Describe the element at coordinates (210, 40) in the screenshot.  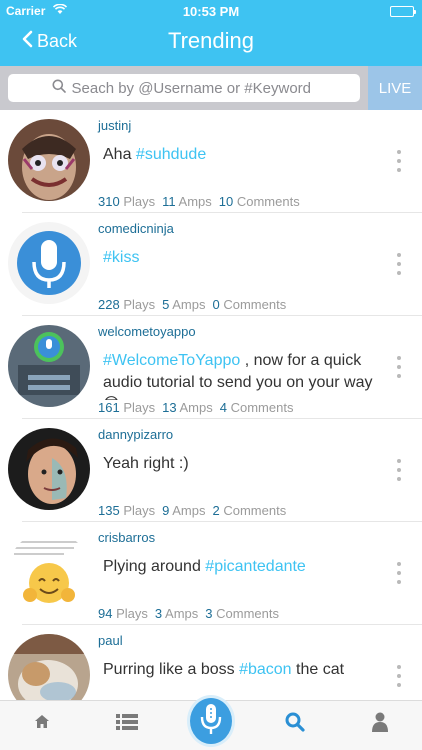
I see `page-title: Trending` at that location.